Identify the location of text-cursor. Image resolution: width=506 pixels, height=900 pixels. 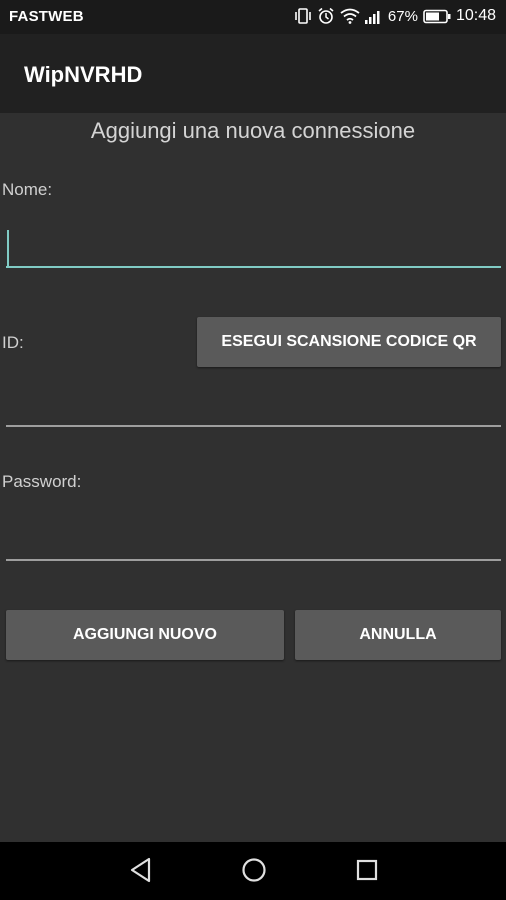
(8, 248).